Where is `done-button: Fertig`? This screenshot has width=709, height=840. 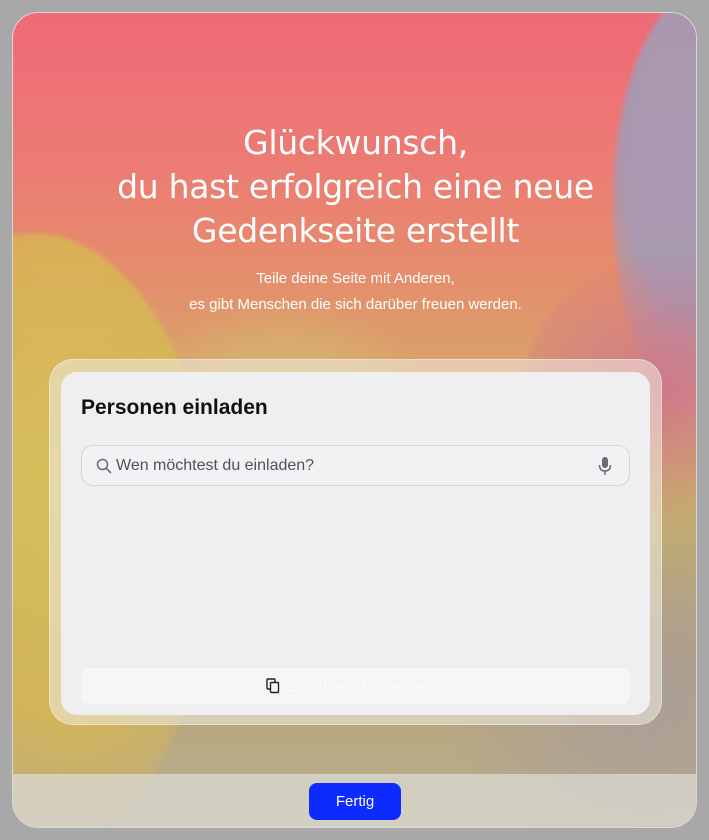
done-button: Fertig is located at coordinates (355, 801).